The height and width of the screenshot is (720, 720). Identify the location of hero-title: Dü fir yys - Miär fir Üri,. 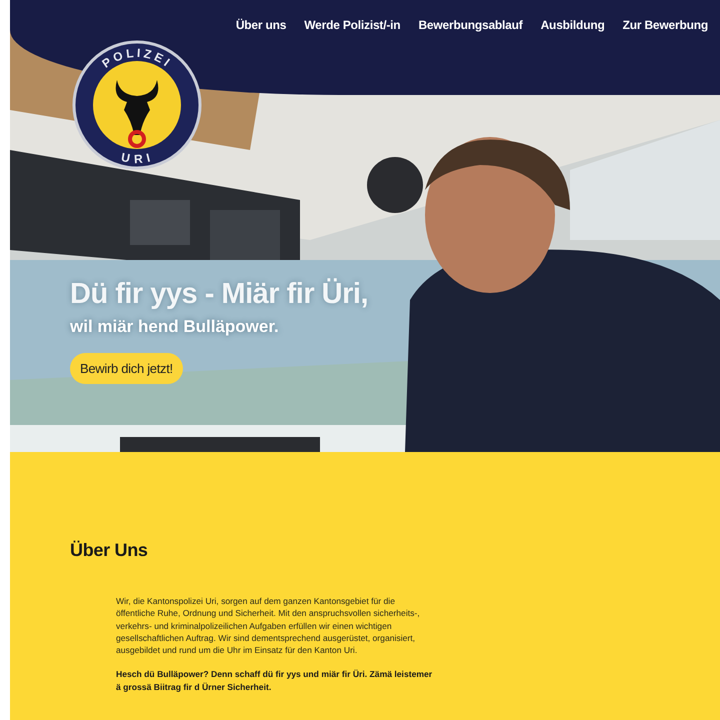
(219, 294).